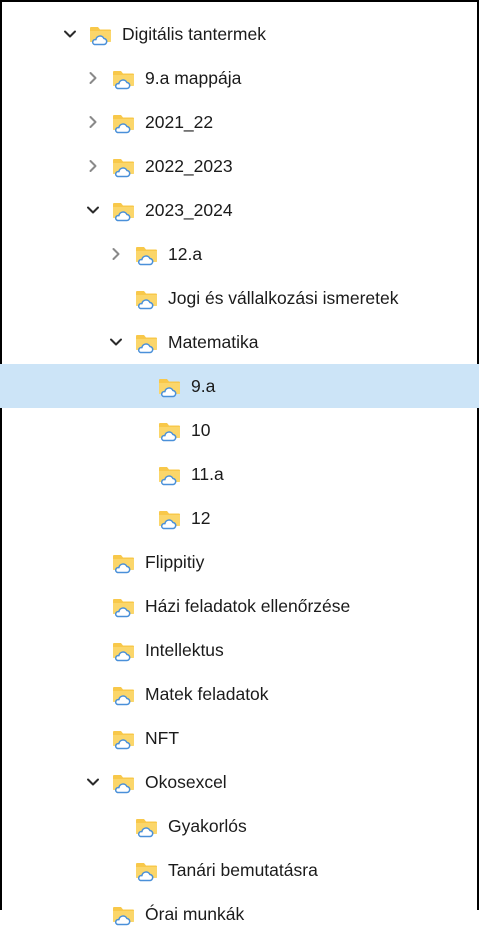  I want to click on tree-item-matek-feladatok: Matek feladatok, so click(239, 694).